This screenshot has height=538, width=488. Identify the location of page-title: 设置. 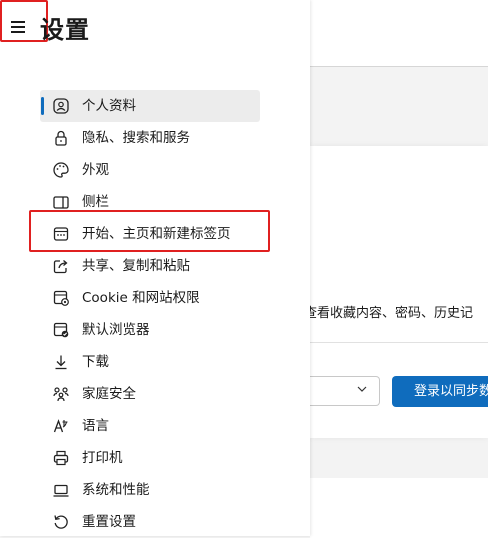
(65, 30).